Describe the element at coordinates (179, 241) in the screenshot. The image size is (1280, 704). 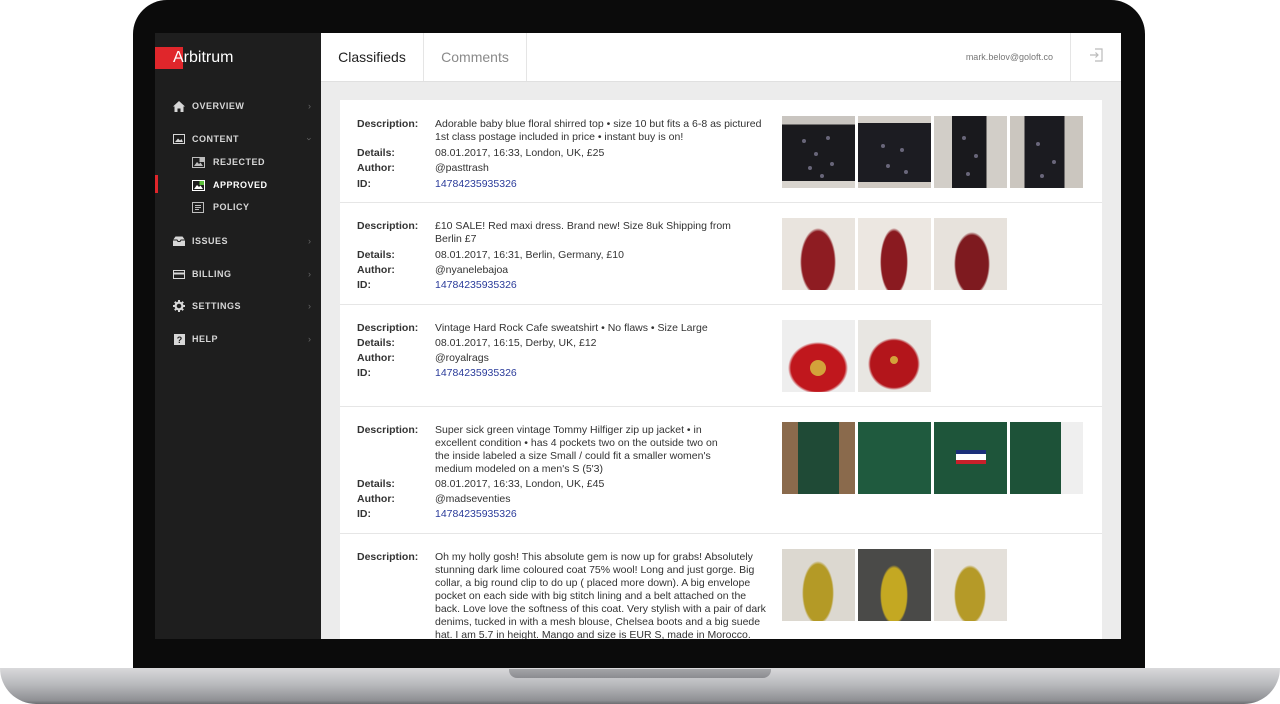
I see `inbox-icon` at that location.